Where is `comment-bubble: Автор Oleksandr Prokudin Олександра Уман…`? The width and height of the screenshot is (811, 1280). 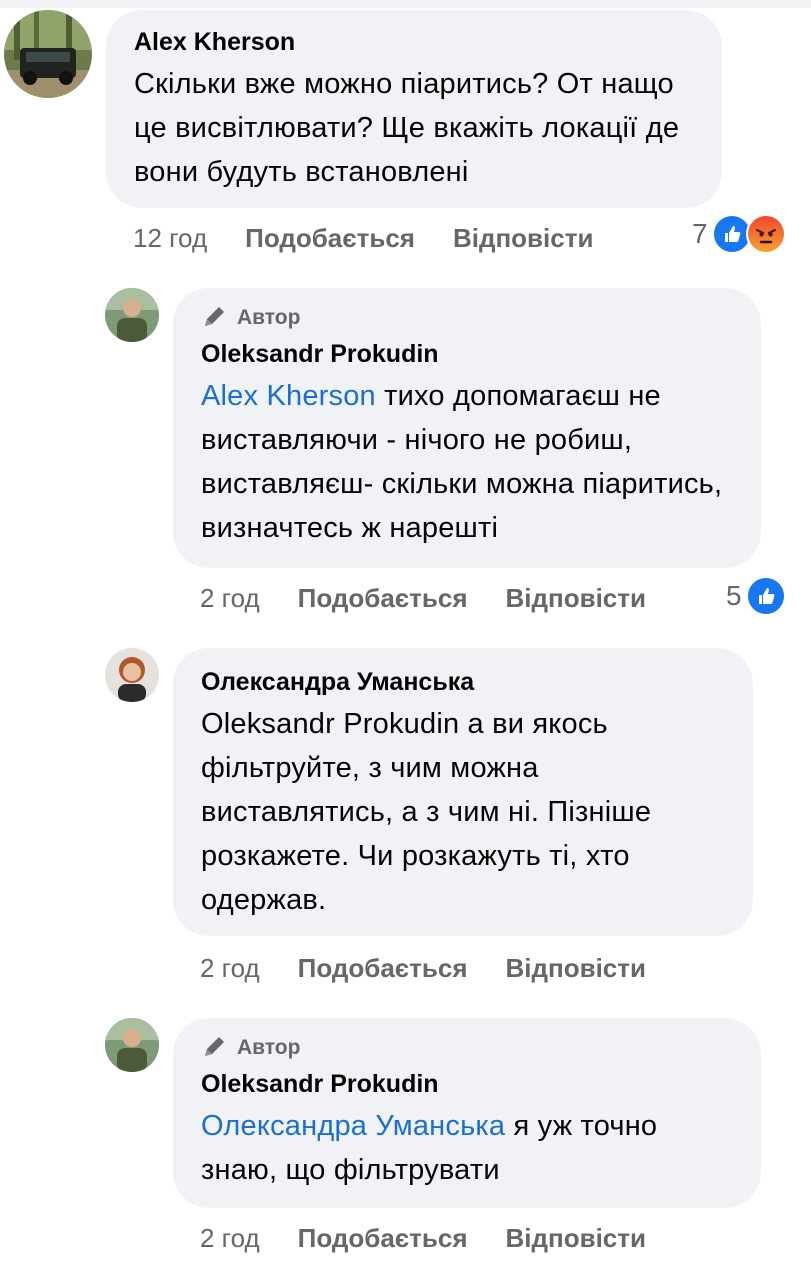
comment-bubble: Автор Oleksandr Prokudin Олександра Уман… is located at coordinates (467, 1113).